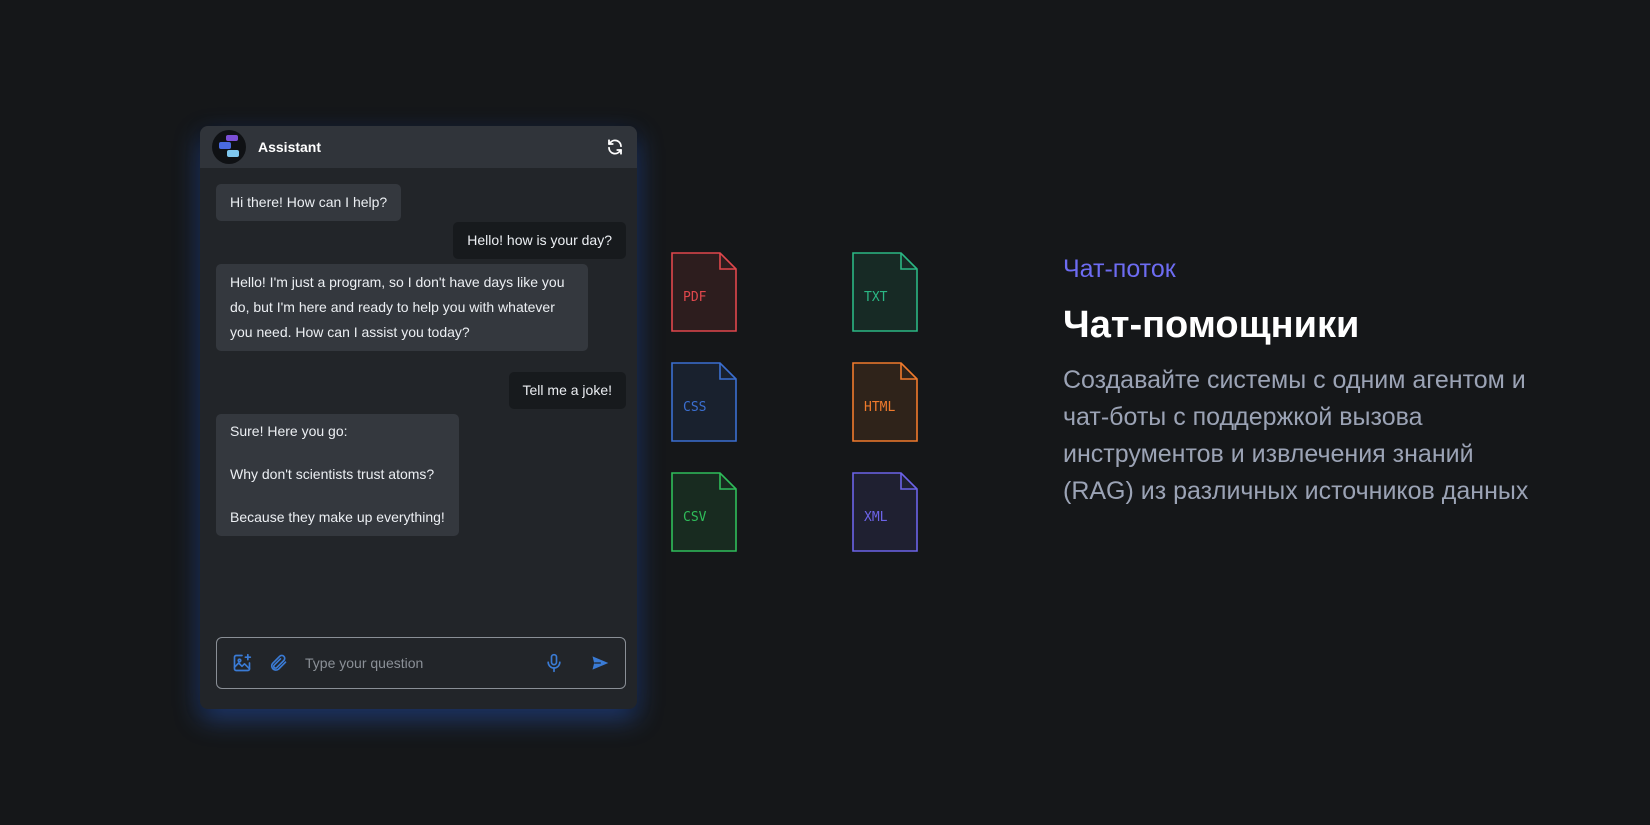  Describe the element at coordinates (695, 297) in the screenshot. I see `file-type-label: PDF` at that location.